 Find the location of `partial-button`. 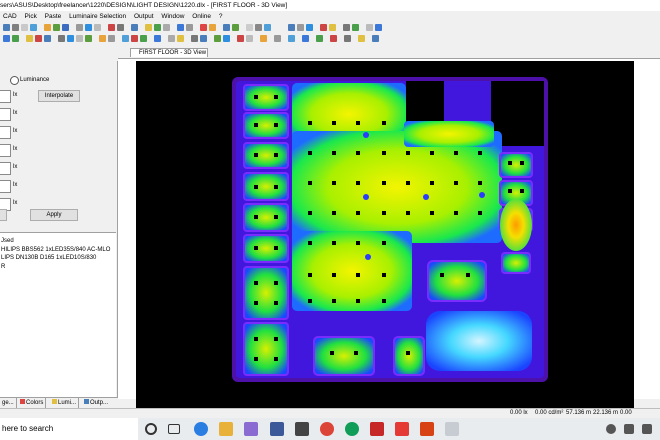

partial-button is located at coordinates (3, 215).